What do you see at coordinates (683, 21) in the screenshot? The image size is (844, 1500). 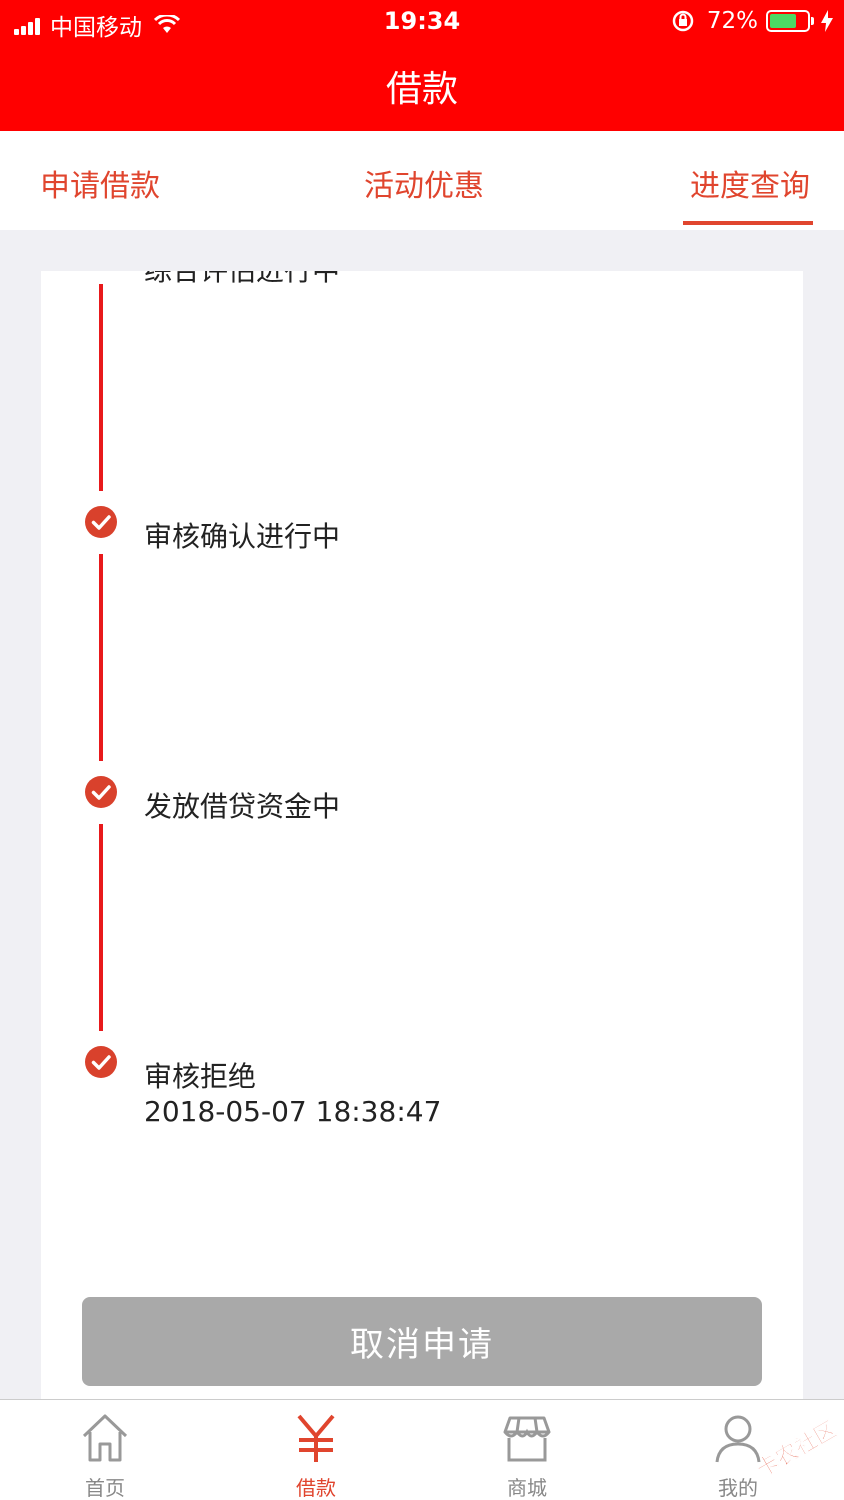 I see `rotation-lock-icon` at bounding box center [683, 21].